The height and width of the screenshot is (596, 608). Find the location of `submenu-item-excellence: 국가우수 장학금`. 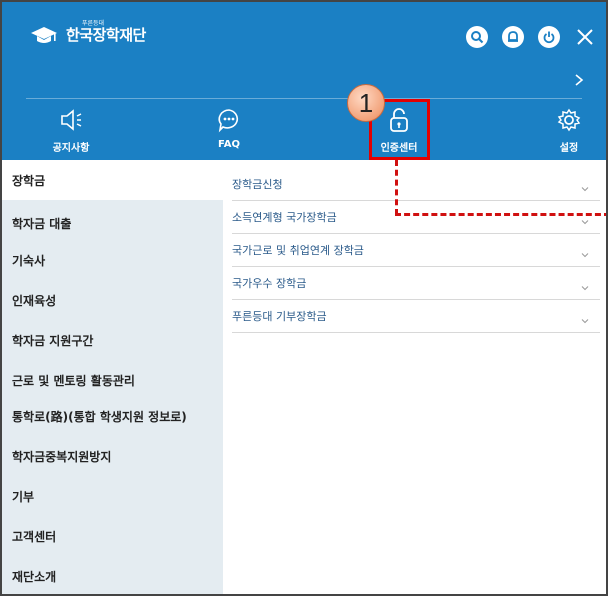

submenu-item-excellence: 국가우수 장학금 is located at coordinates (416, 283).